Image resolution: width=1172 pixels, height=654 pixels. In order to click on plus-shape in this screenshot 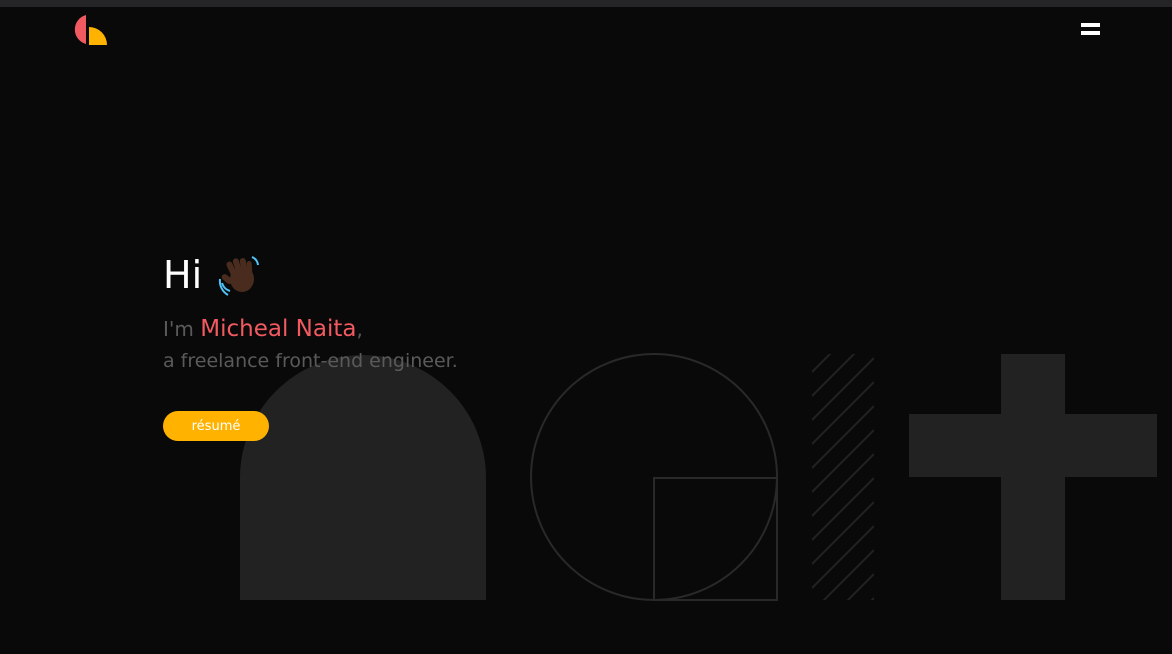, I will do `click(1033, 477)`.